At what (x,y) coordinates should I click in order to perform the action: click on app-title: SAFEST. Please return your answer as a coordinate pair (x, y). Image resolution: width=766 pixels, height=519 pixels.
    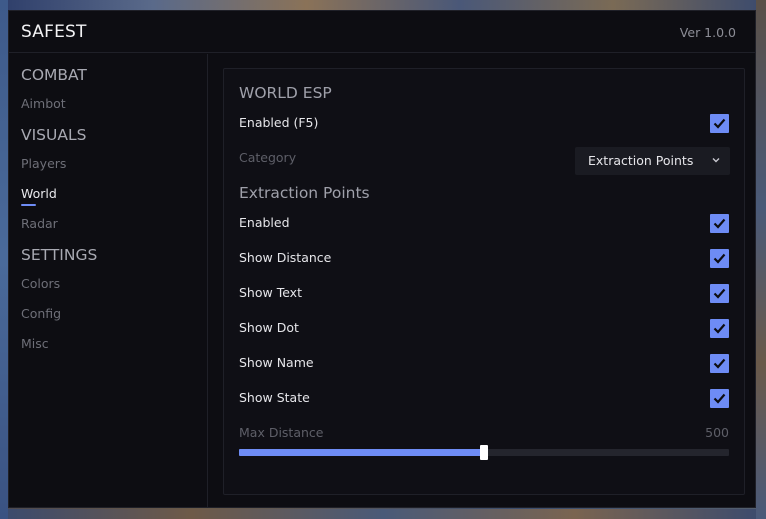
    Looking at the image, I should click on (54, 32).